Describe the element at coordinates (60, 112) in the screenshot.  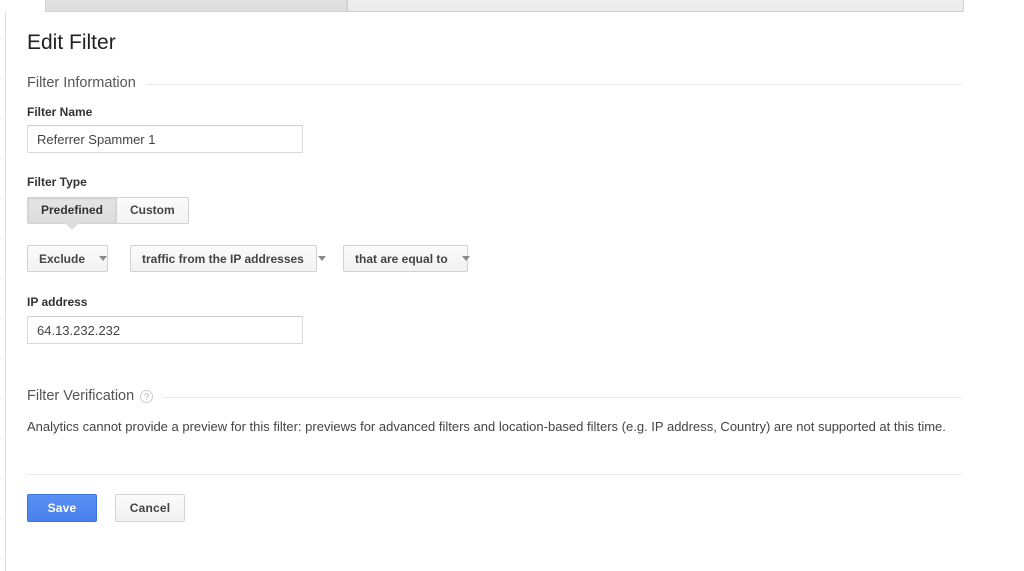
I see `filter-name-label: Filter Name` at that location.